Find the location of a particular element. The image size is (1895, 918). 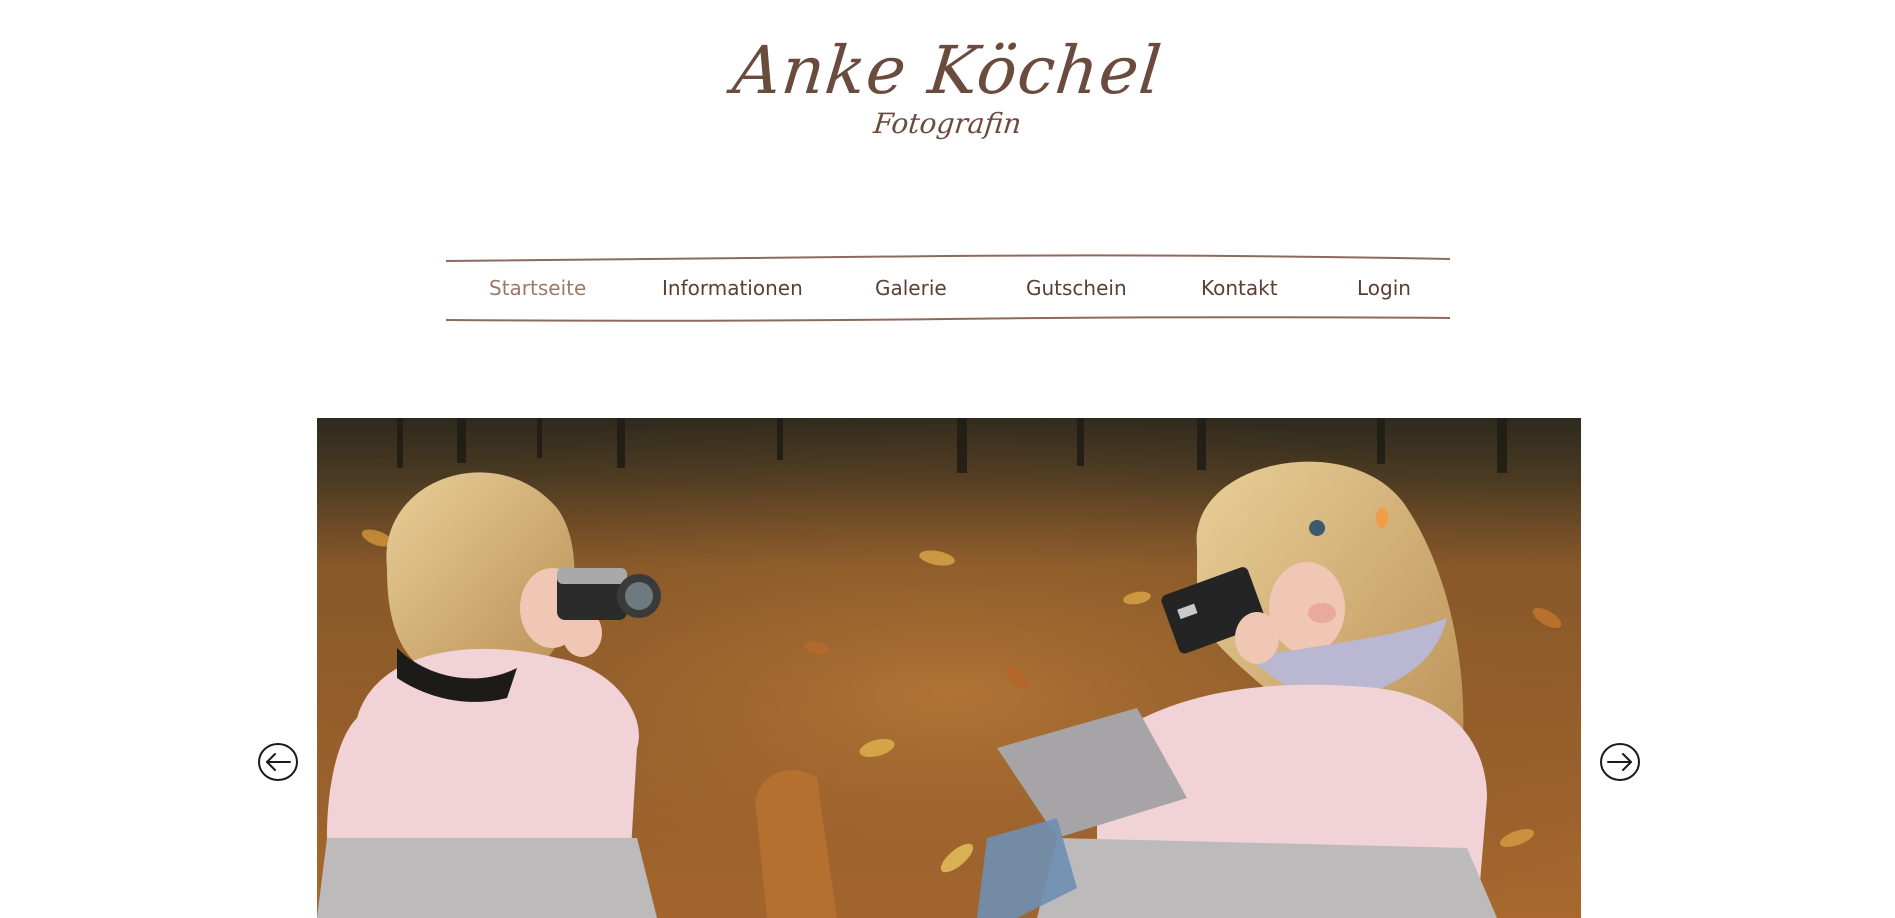

logo-name: Anke Köchel is located at coordinates (947, 70).